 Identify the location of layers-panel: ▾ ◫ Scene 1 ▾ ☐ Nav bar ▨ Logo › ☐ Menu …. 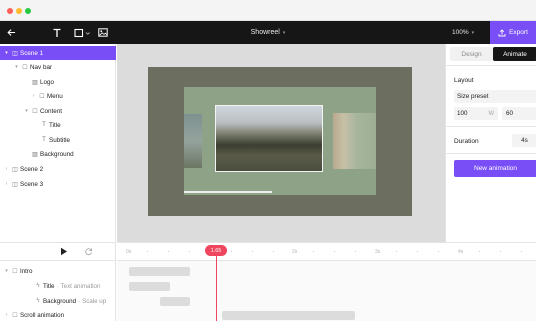
(58, 143).